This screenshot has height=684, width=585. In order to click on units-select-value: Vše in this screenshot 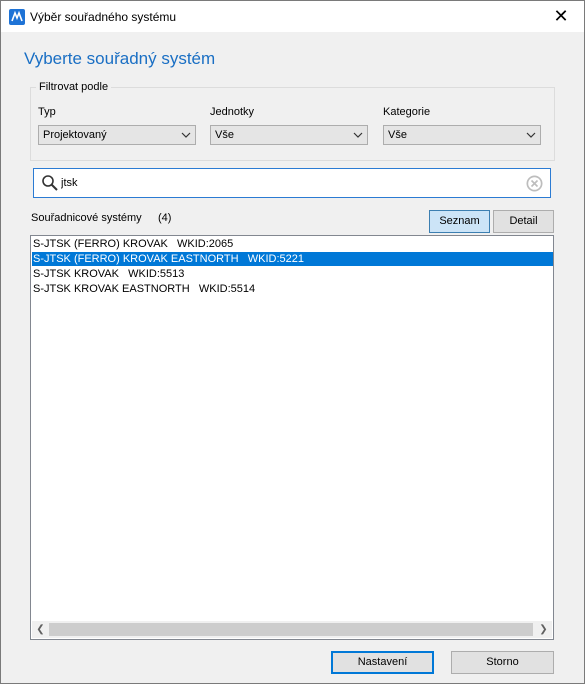, I will do `click(224, 135)`.